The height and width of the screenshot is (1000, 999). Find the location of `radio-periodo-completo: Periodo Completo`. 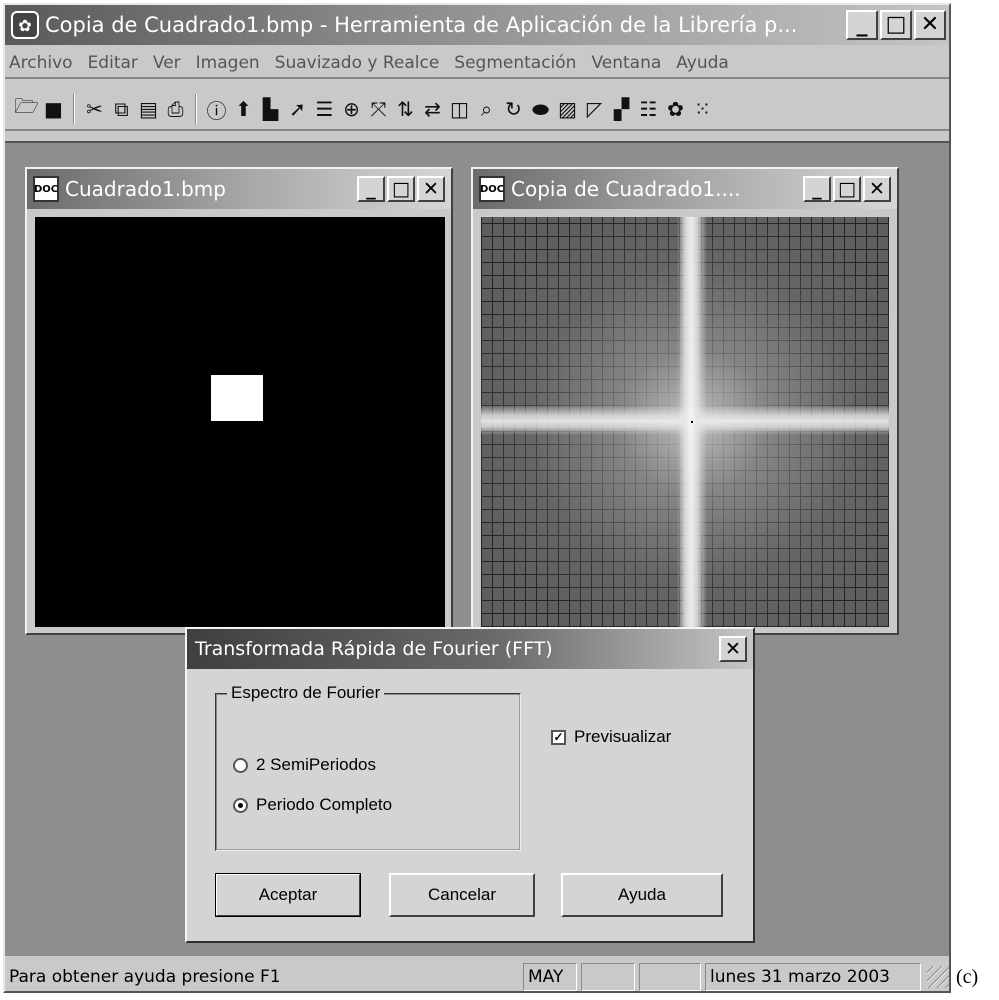

radio-periodo-completo: Periodo Completo is located at coordinates (312, 805).